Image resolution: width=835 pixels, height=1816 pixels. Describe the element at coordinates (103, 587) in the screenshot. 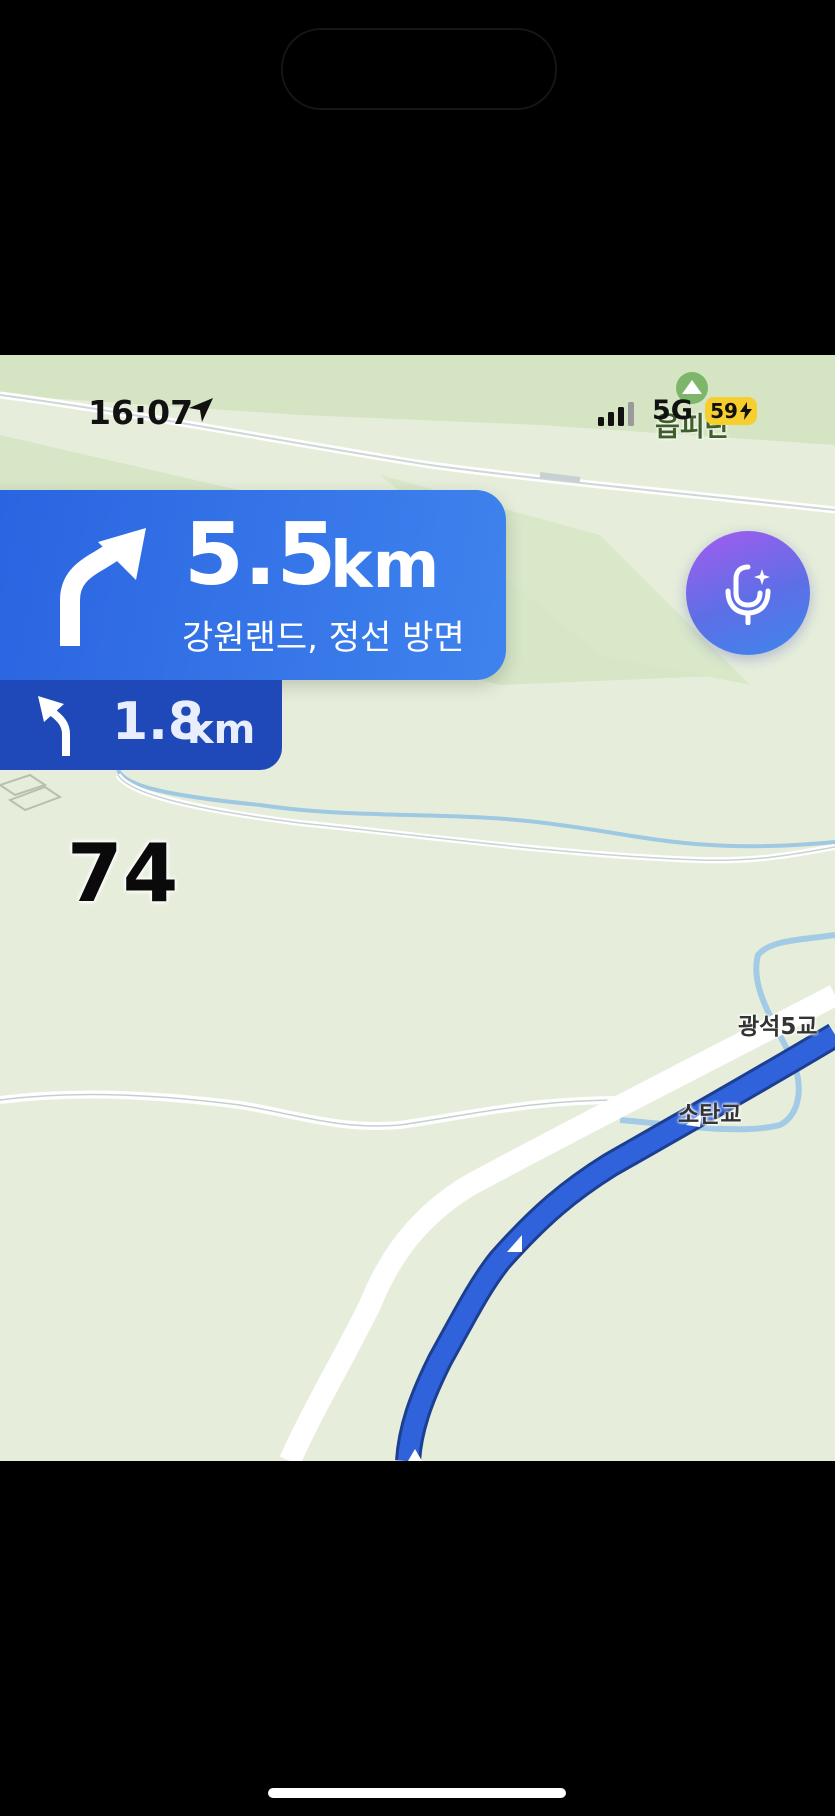

I see `turn-slight-right-icon` at that location.